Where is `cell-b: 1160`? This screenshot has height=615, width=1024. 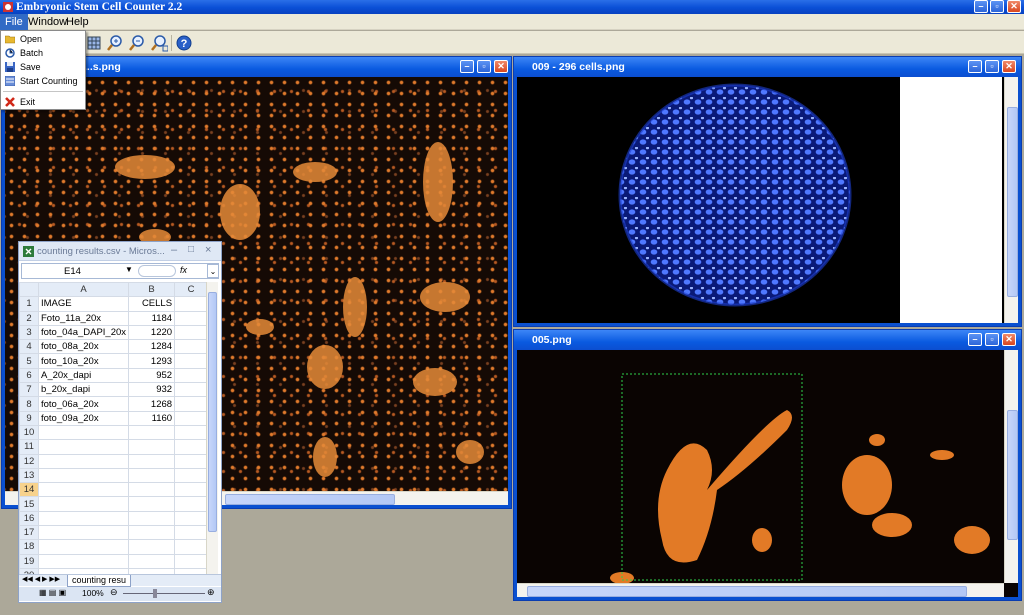 cell-b: 1160 is located at coordinates (152, 418).